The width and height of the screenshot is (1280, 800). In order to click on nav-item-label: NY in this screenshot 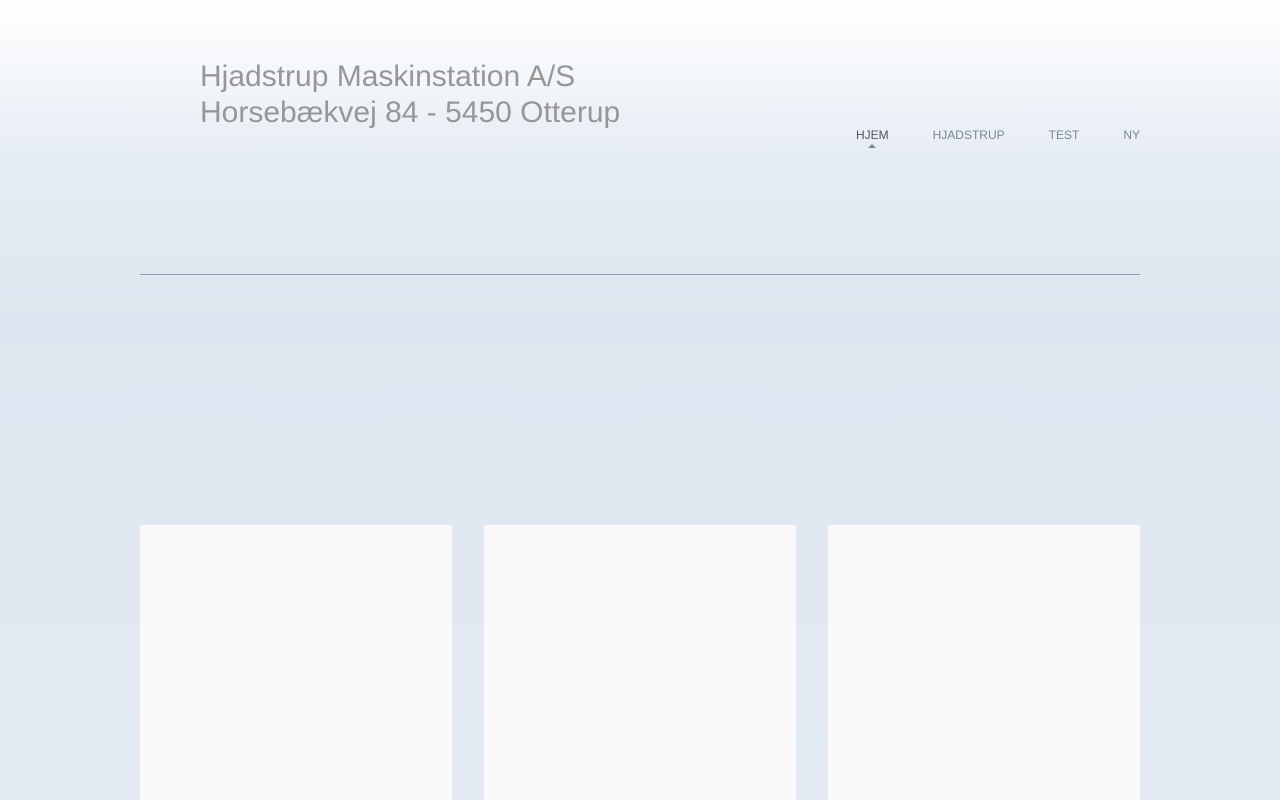, I will do `click(1131, 135)`.